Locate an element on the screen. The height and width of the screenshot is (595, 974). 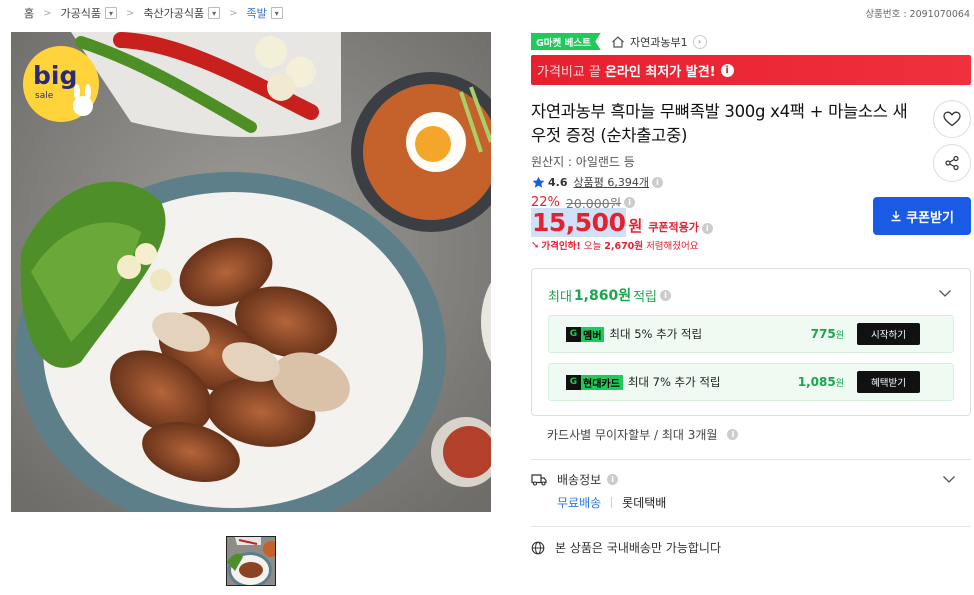
sale-price: 15,500 원 쿠폰적용가 i is located at coordinates (622, 222).